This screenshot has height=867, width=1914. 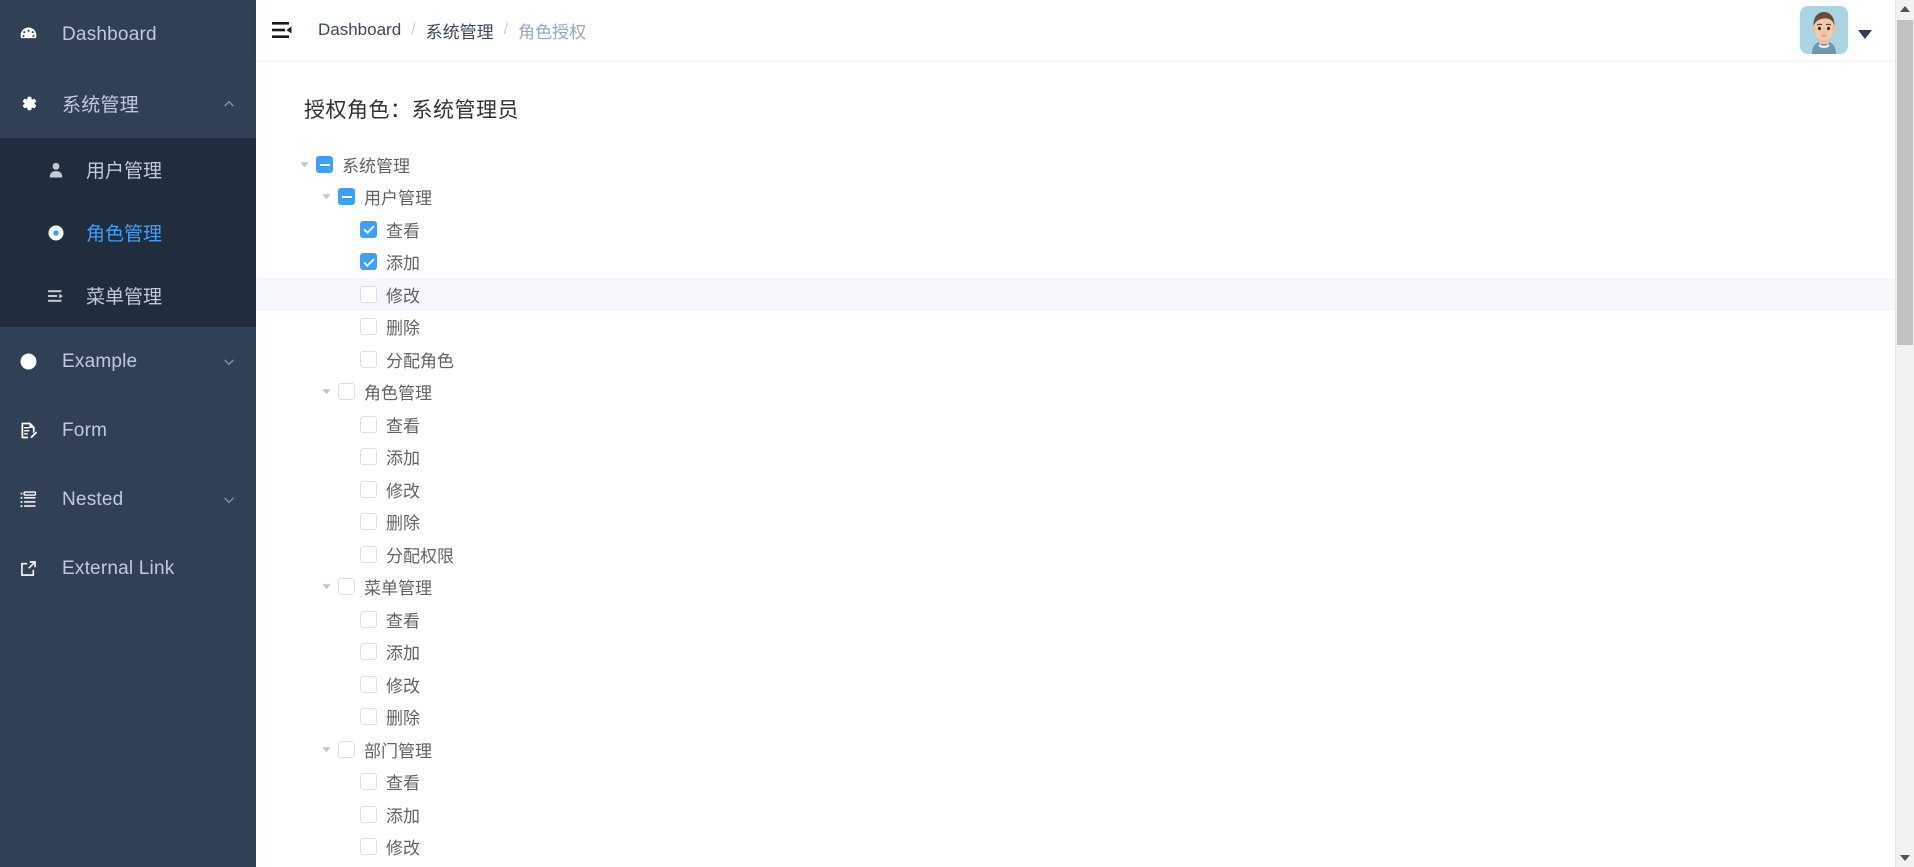 What do you see at coordinates (128, 499) in the screenshot?
I see `sidebar-item-nested: Nested` at bounding box center [128, 499].